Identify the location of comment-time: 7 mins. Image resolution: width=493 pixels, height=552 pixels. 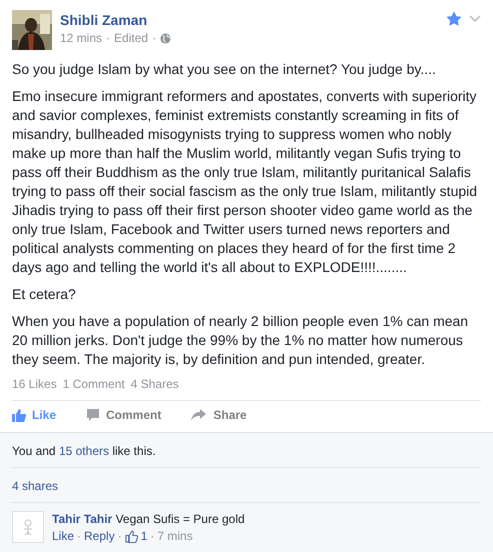
(175, 536).